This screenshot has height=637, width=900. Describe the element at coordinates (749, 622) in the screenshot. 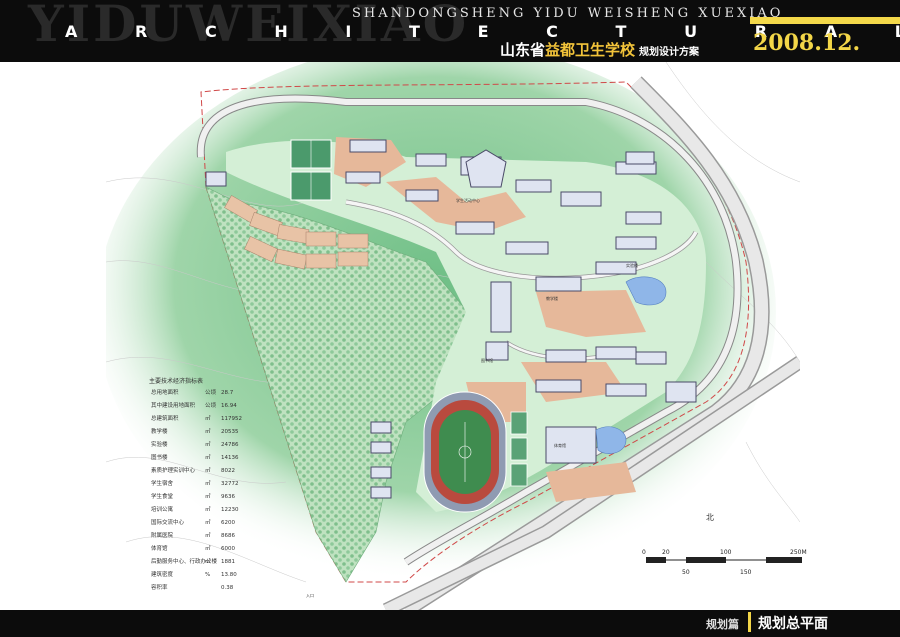

I see `footer-accent` at that location.